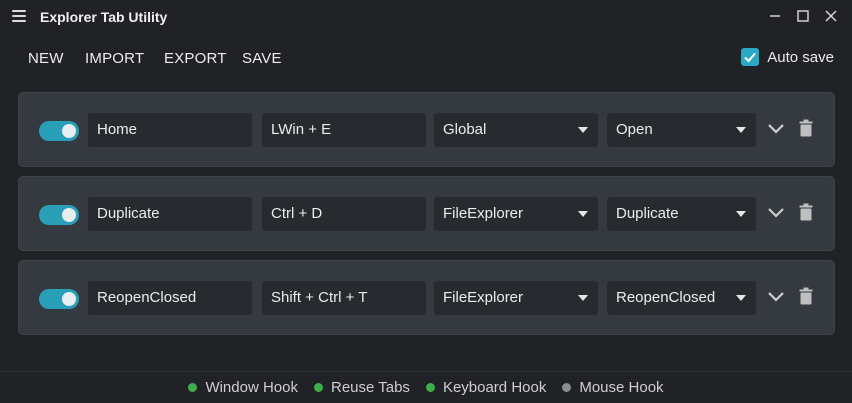 The width and height of the screenshot is (852, 403). I want to click on minimize-button, so click(775, 16).